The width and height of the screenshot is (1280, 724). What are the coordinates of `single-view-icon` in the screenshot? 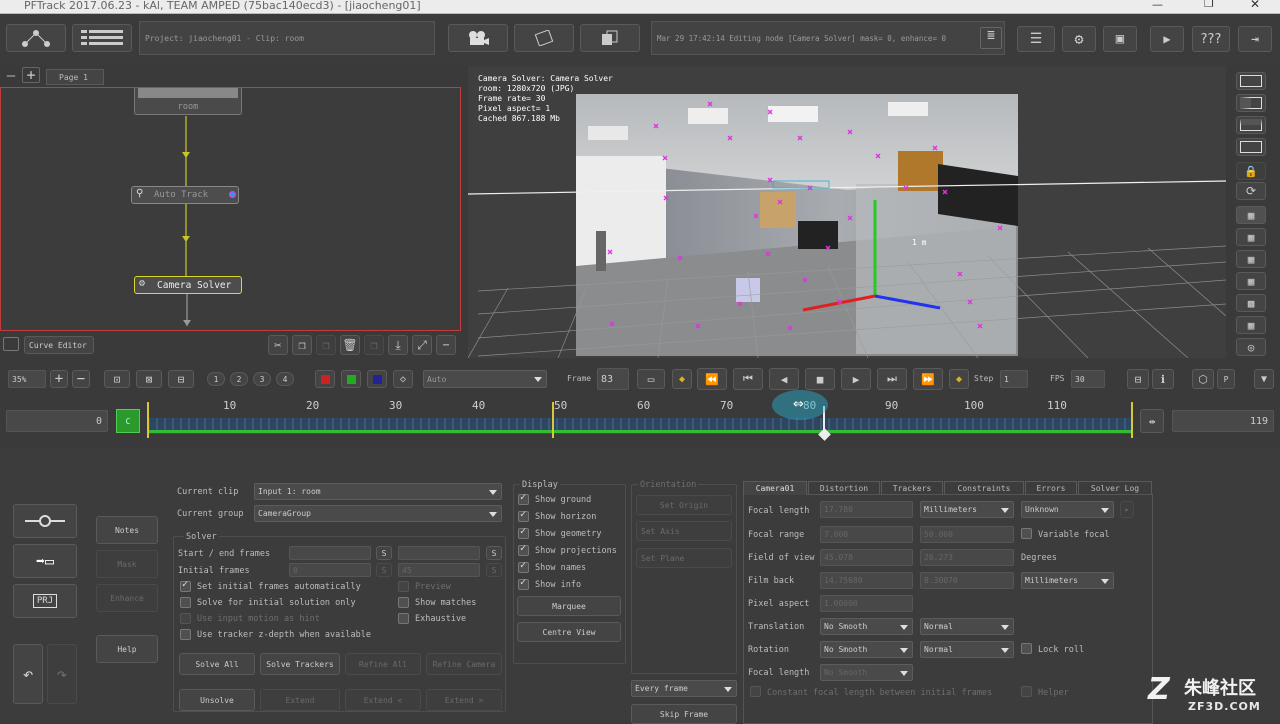 It's located at (1251, 81).